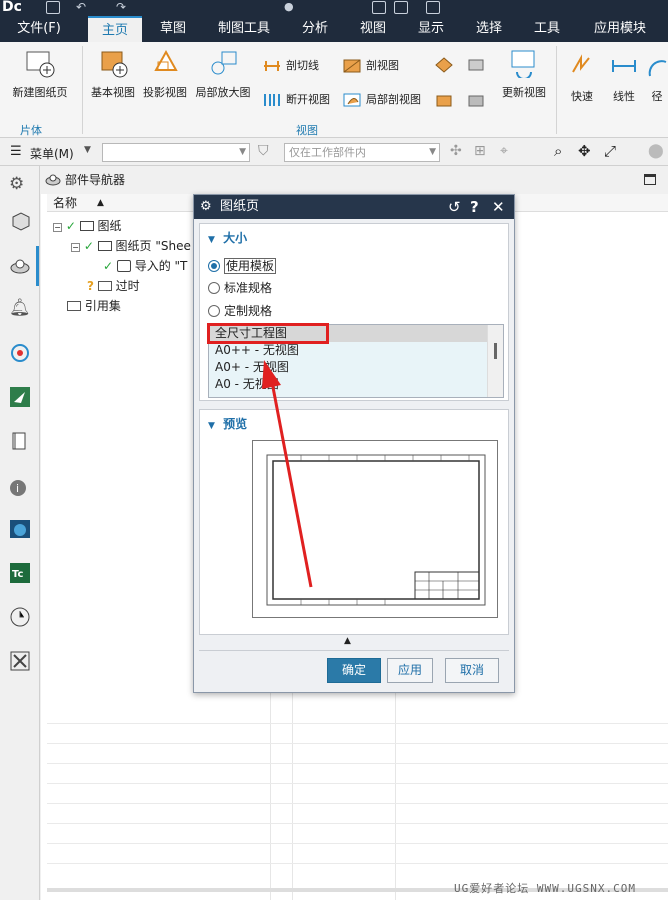 This screenshot has width=668, height=900. I want to click on annotation-arrow, so click(287, 474).